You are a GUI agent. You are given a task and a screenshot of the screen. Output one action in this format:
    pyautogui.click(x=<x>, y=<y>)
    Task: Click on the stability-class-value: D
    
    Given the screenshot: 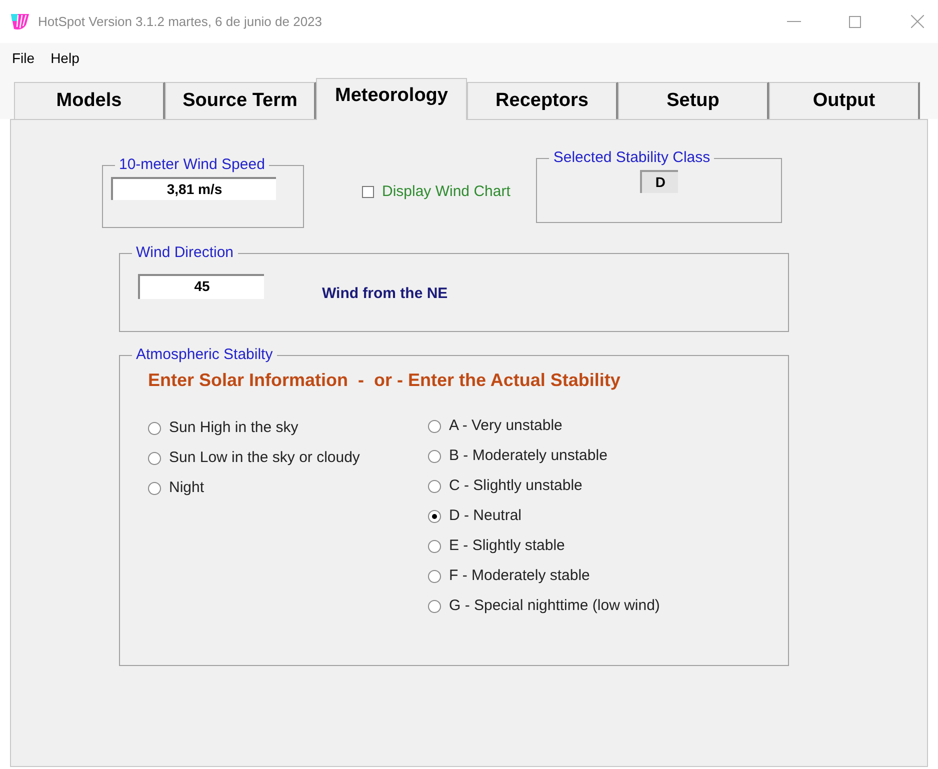 What is the action you would take?
    pyautogui.click(x=659, y=181)
    